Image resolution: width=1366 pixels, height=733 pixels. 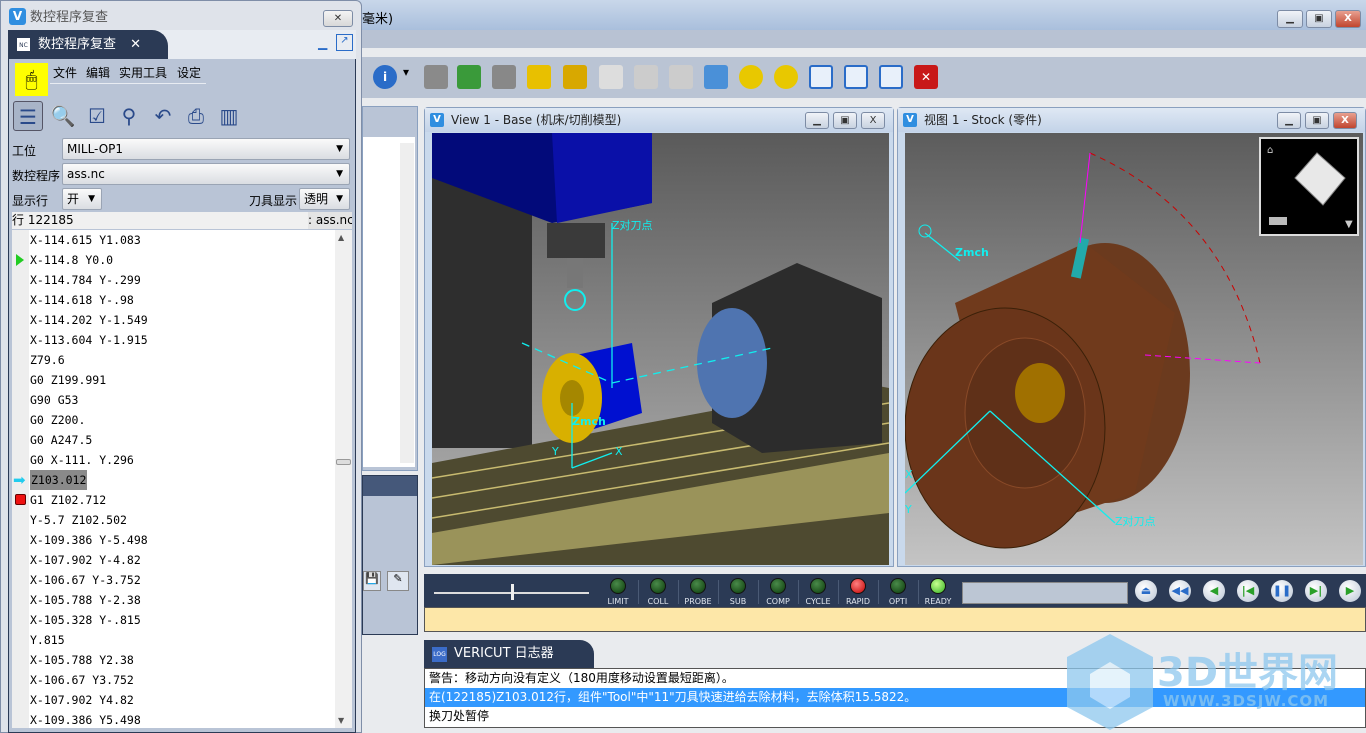 I want to click on cube-menu-arrow-icon: ▼, so click(x=1349, y=224).